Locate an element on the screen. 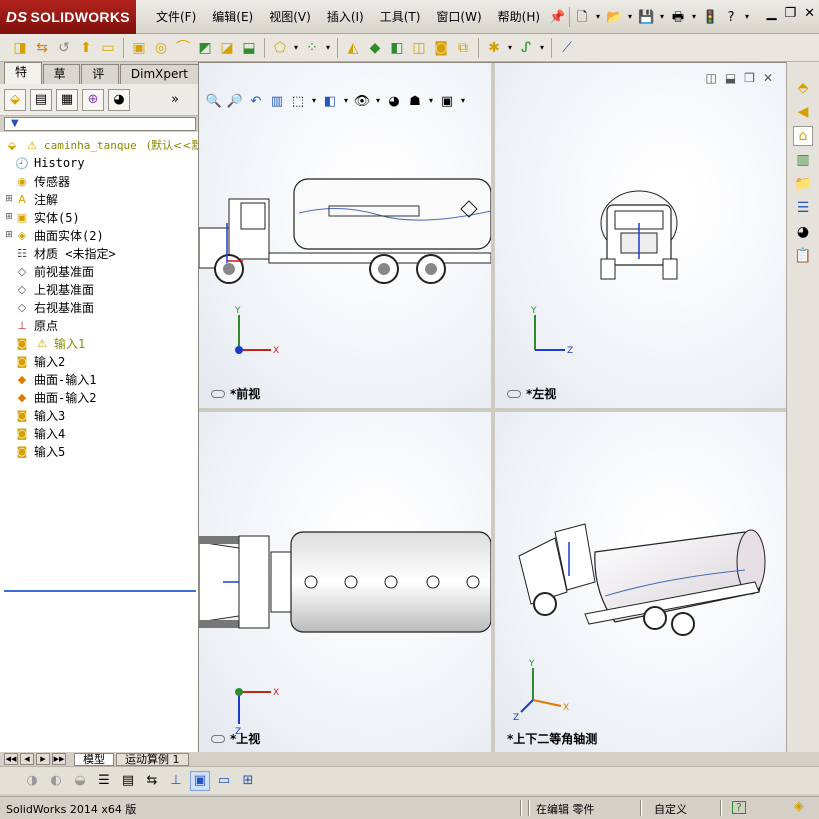 The width and height of the screenshot is (819, 819). curves-icon: ᔑ is located at coordinates (526, 48).